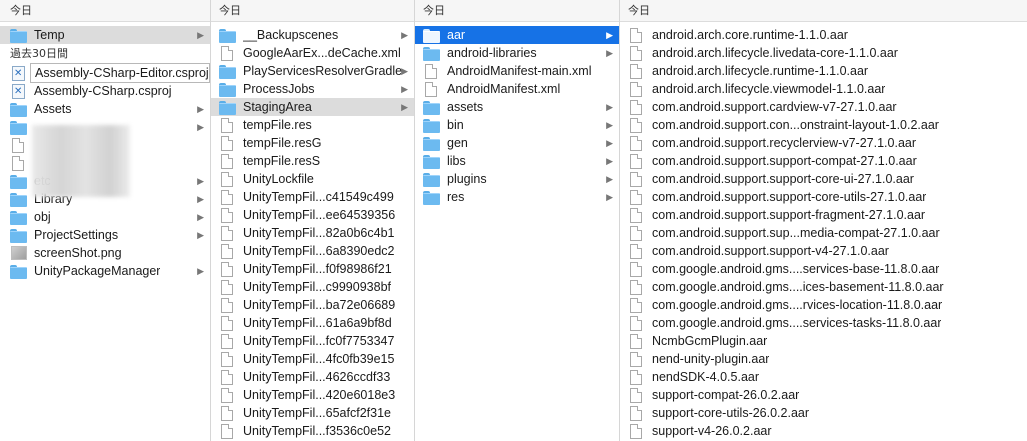  I want to click on file-row: UnityTempFil...61a6a9bf8d, so click(312, 323).